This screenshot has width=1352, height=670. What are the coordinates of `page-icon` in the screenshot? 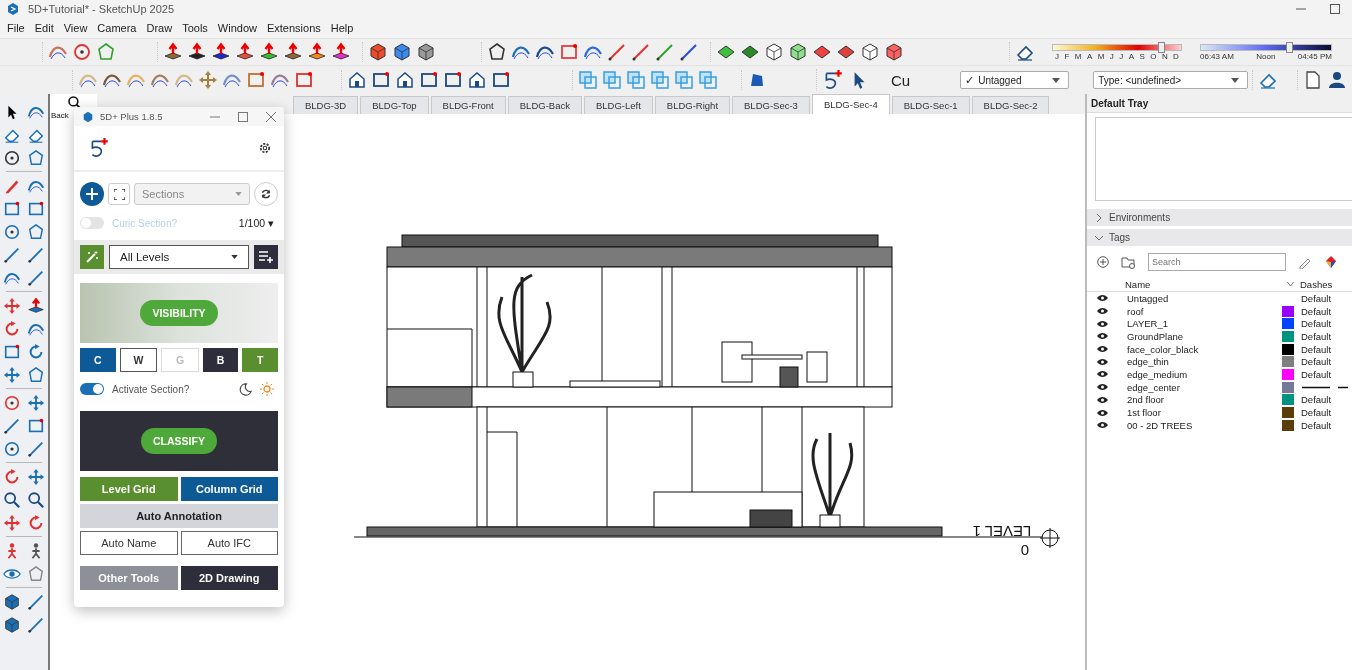 It's located at (1313, 80).